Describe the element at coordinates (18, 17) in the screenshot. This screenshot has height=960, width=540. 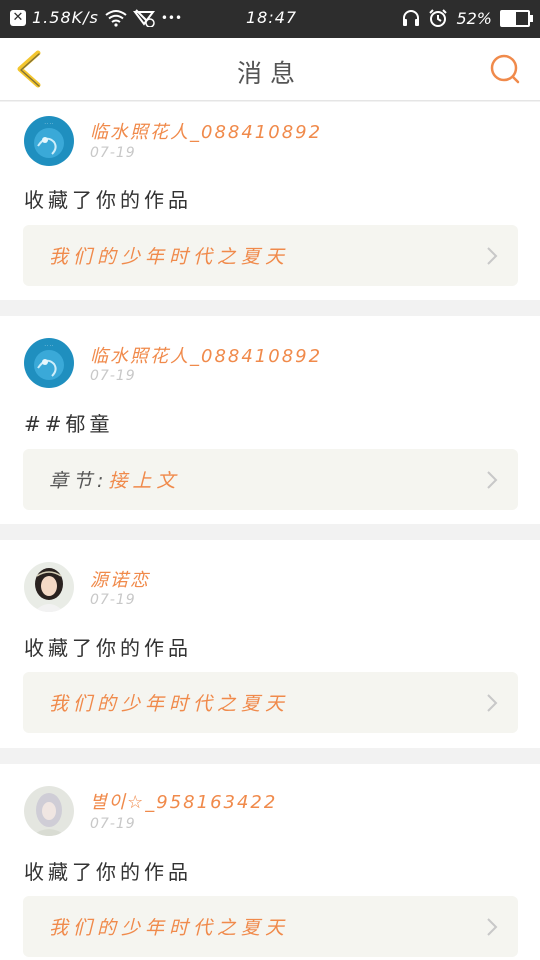
I see `close-notification-icon: ✕` at that location.